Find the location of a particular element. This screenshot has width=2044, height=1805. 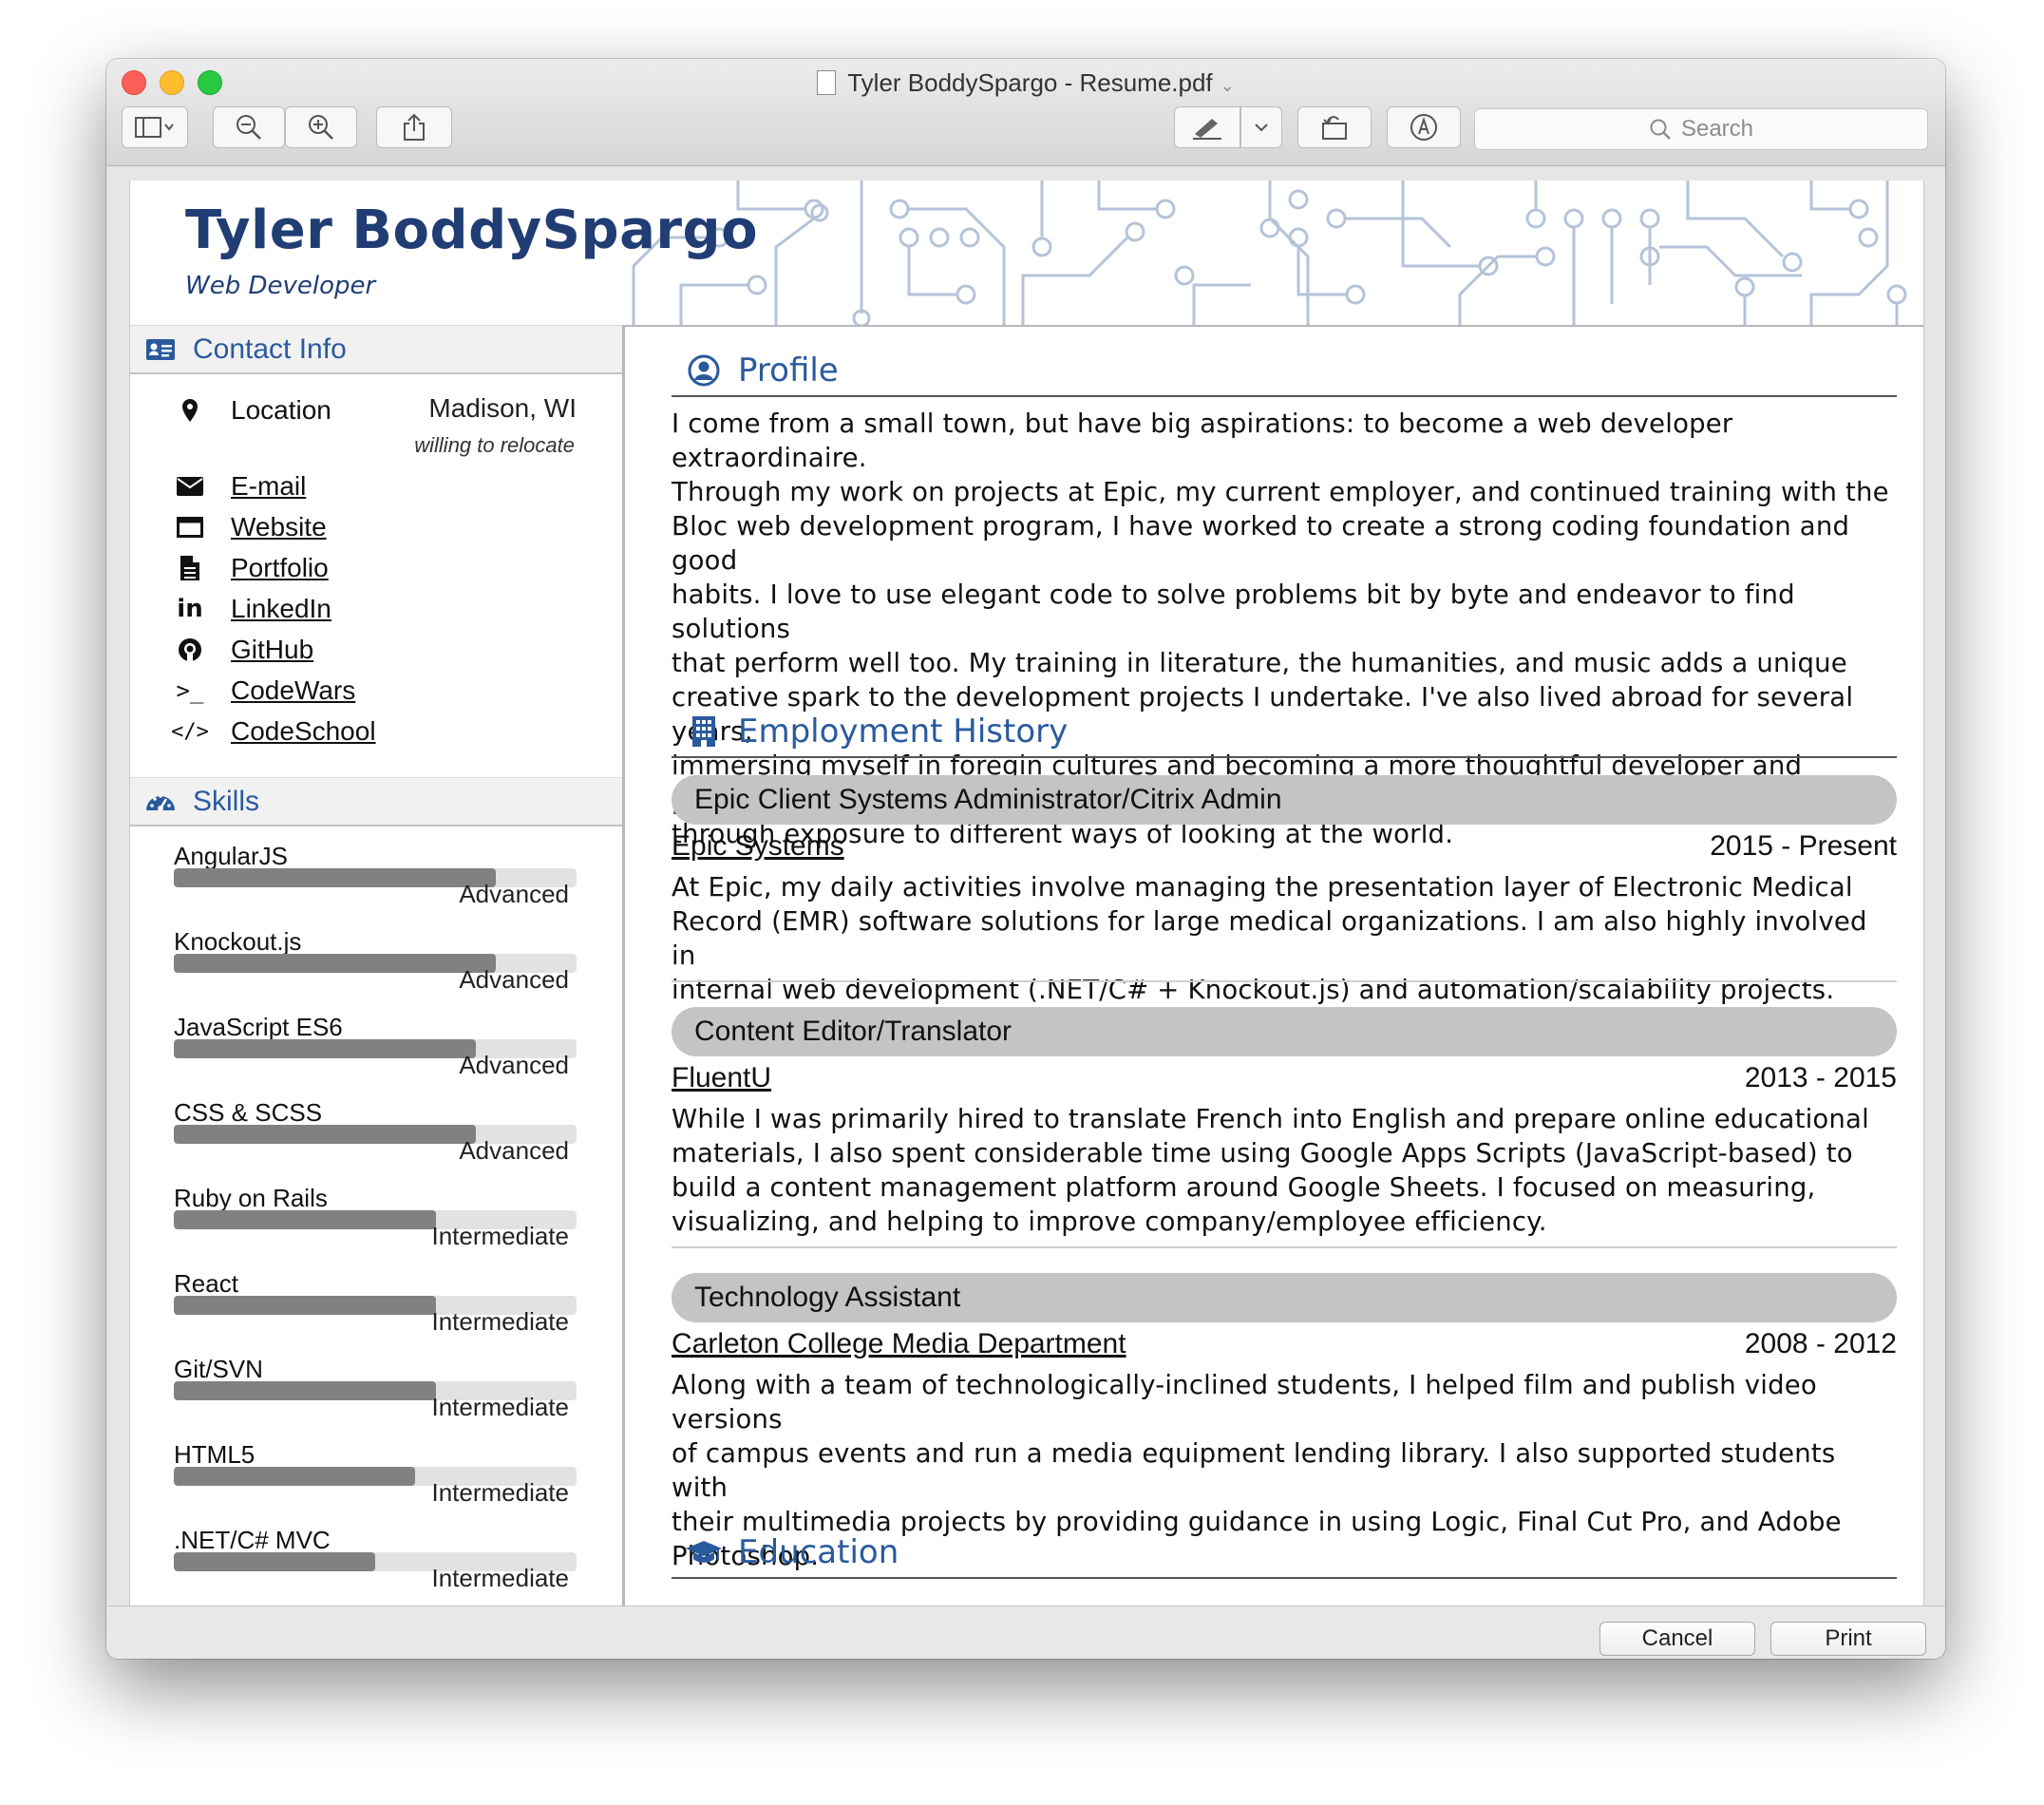

print-dialog-bar: Cancel Print is located at coordinates (1025, 1632).